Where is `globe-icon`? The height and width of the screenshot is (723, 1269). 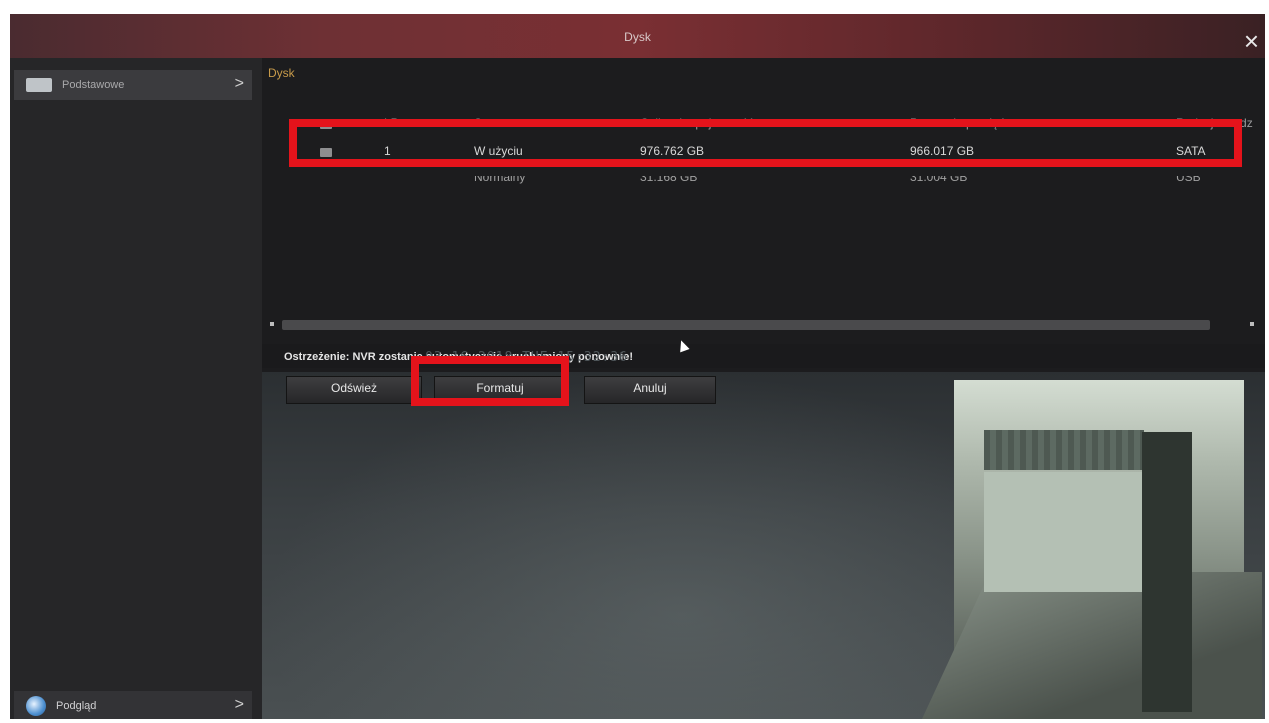
globe-icon is located at coordinates (36, 706).